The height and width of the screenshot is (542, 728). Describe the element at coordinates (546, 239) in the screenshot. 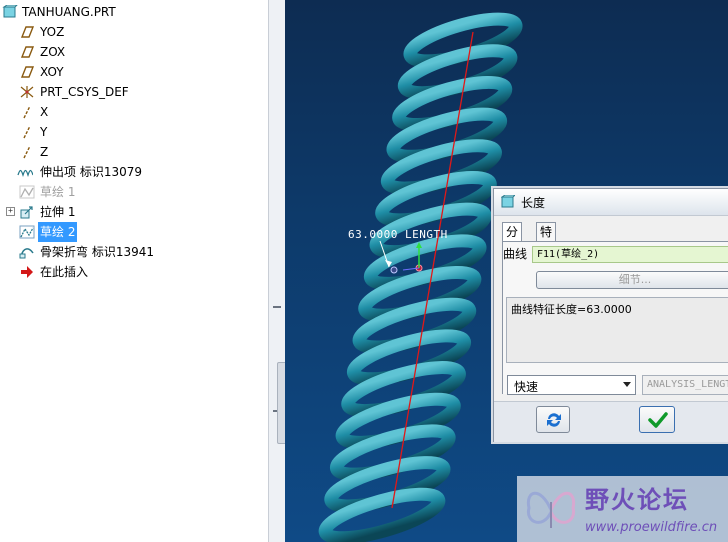

I see `tab-feature: 特征` at that location.